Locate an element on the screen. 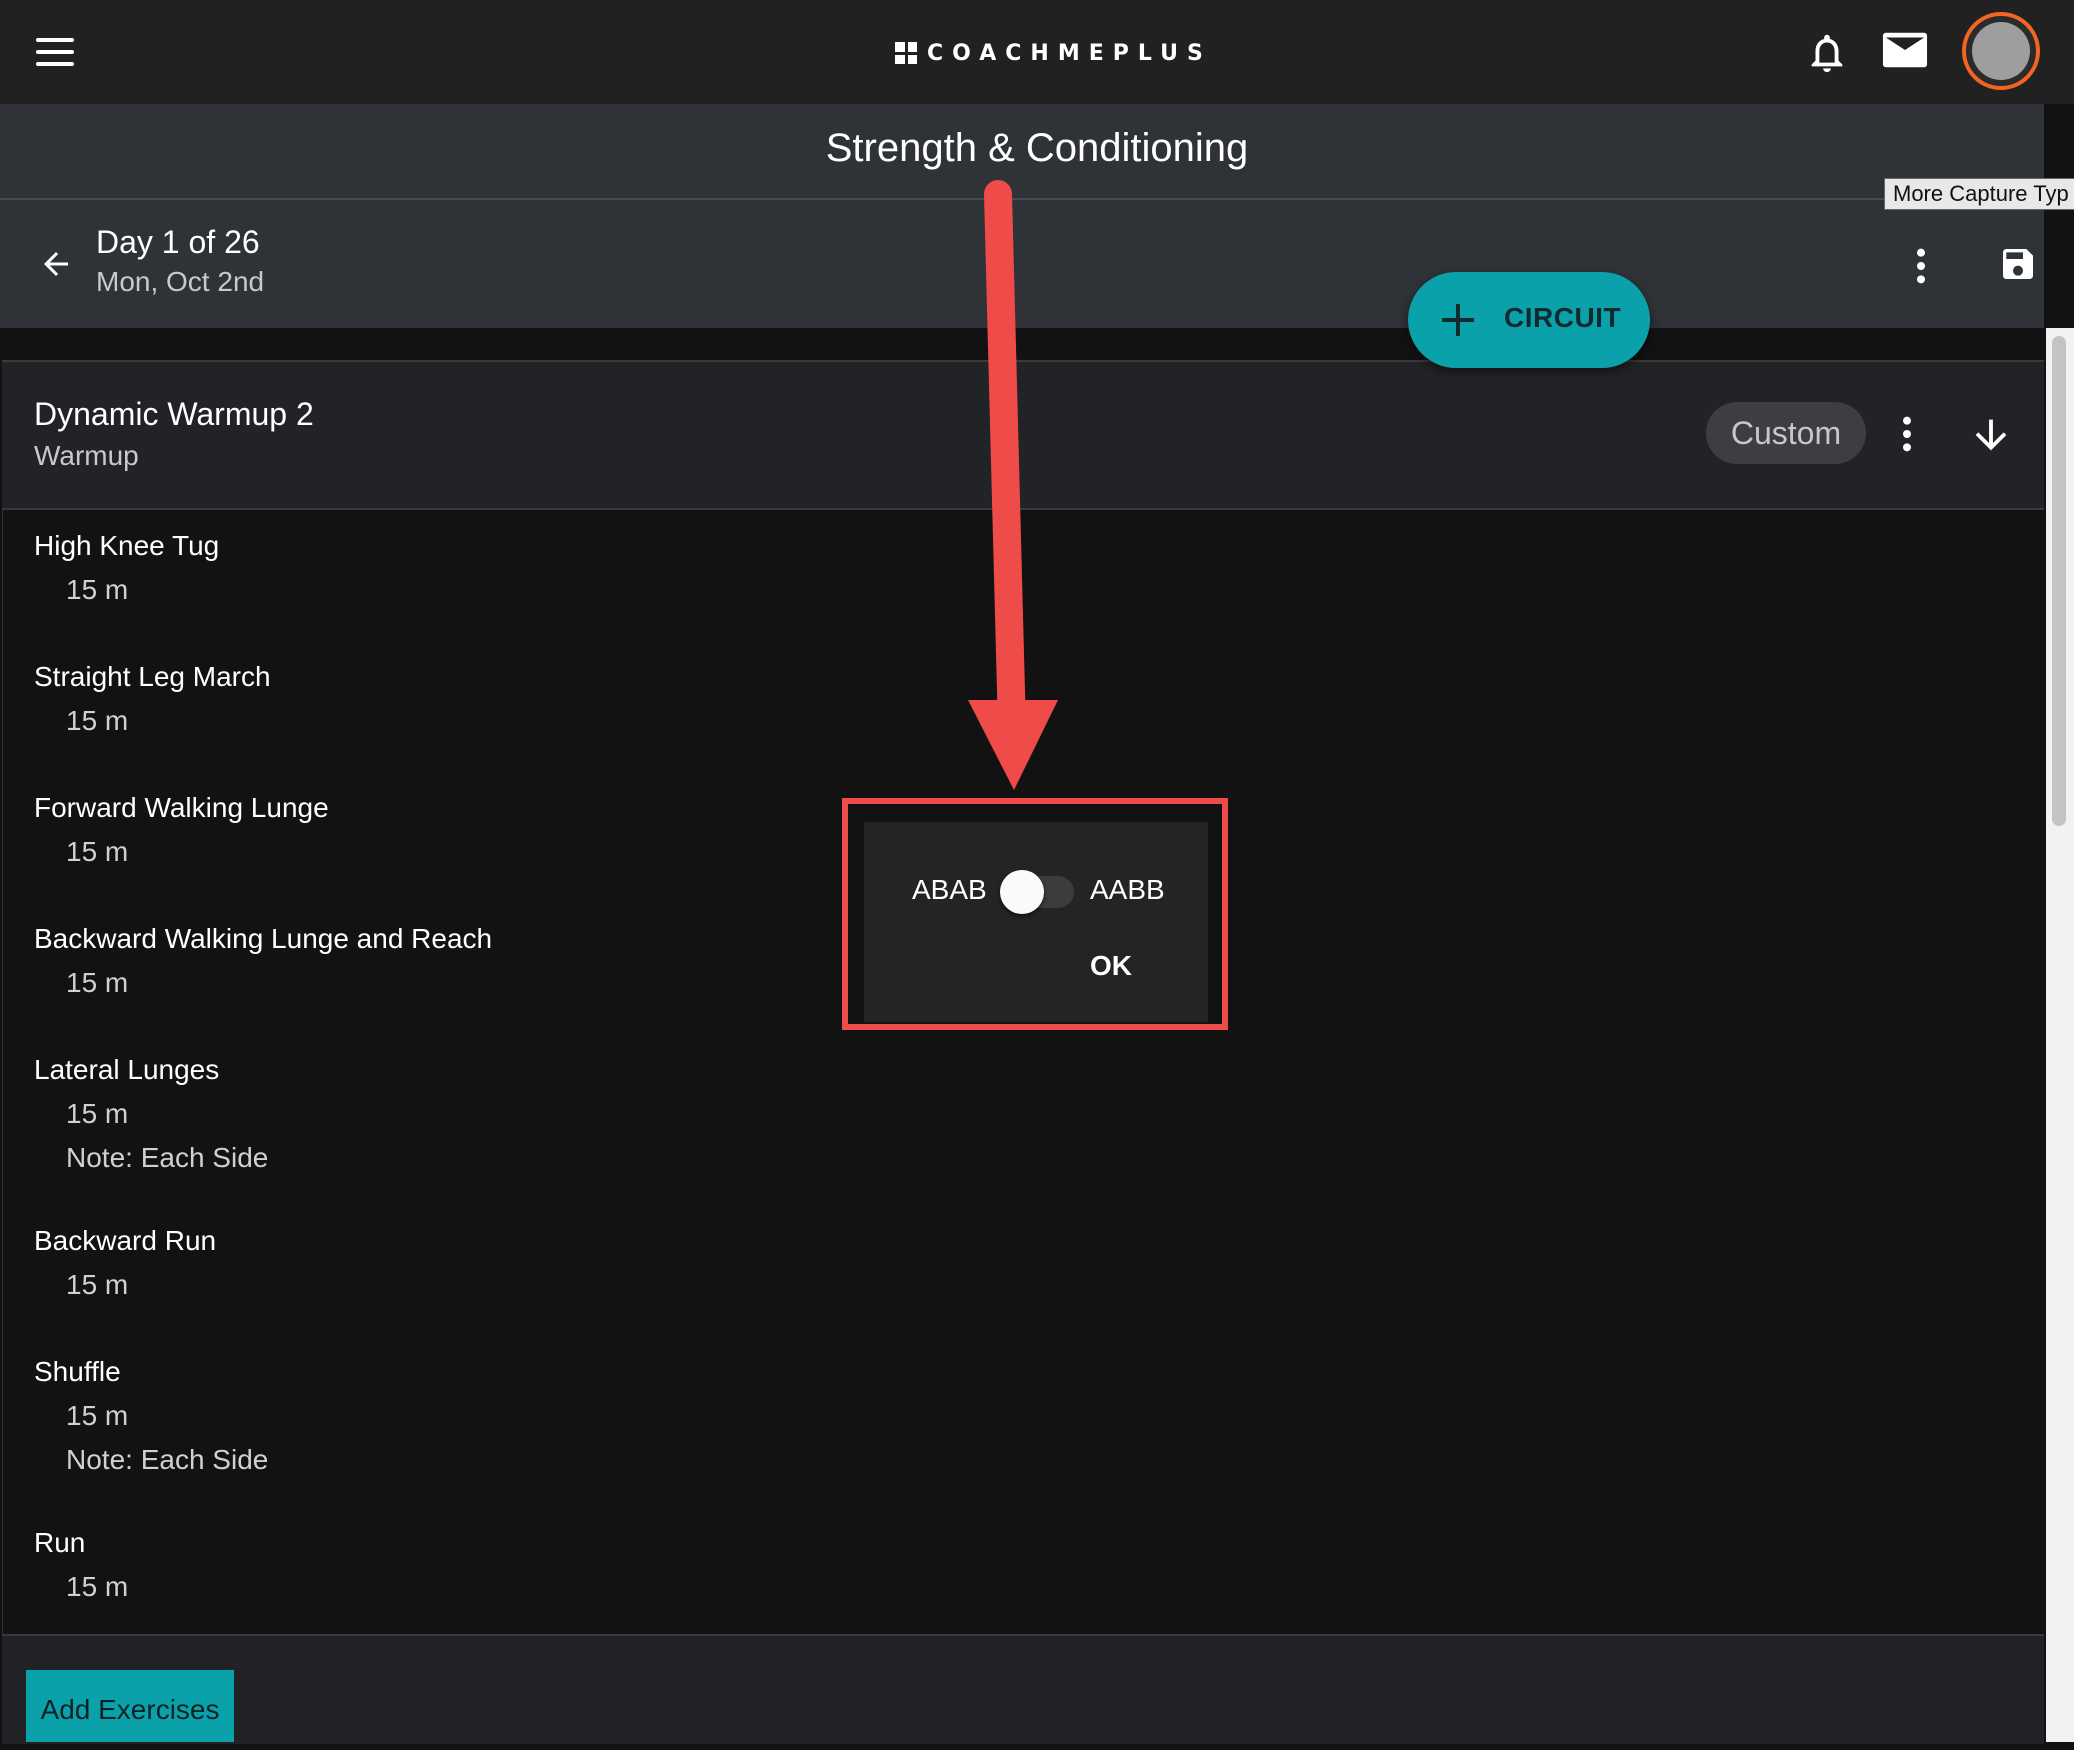 This screenshot has width=2074, height=1750. option-aabb-label: AABB is located at coordinates (1127, 889).